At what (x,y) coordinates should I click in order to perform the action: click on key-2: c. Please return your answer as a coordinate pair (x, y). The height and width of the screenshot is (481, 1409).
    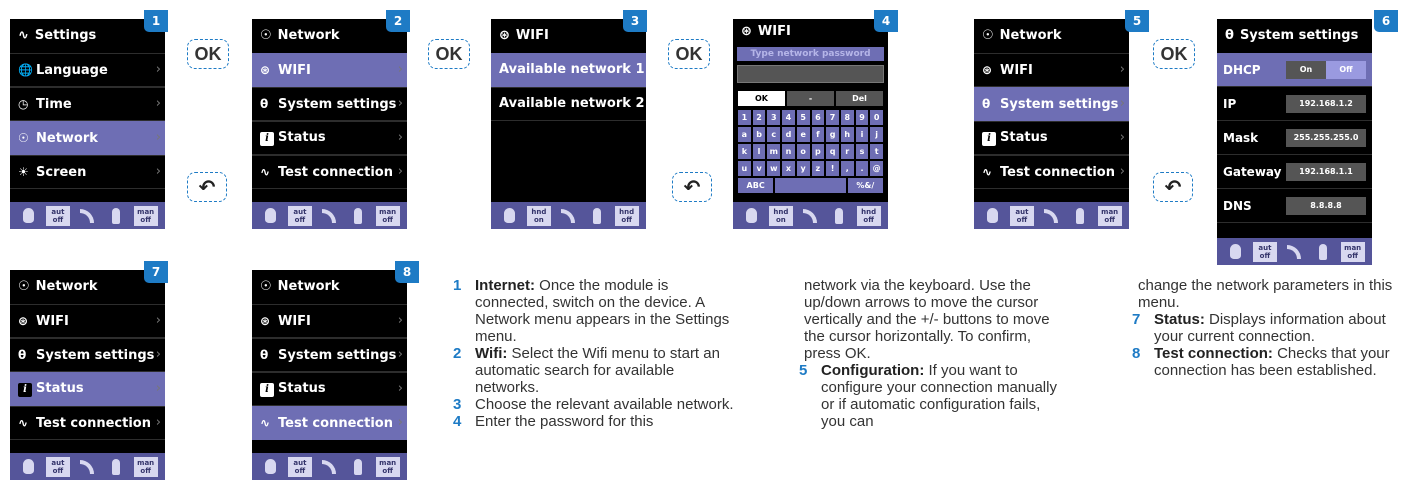
    Looking at the image, I should click on (774, 134).